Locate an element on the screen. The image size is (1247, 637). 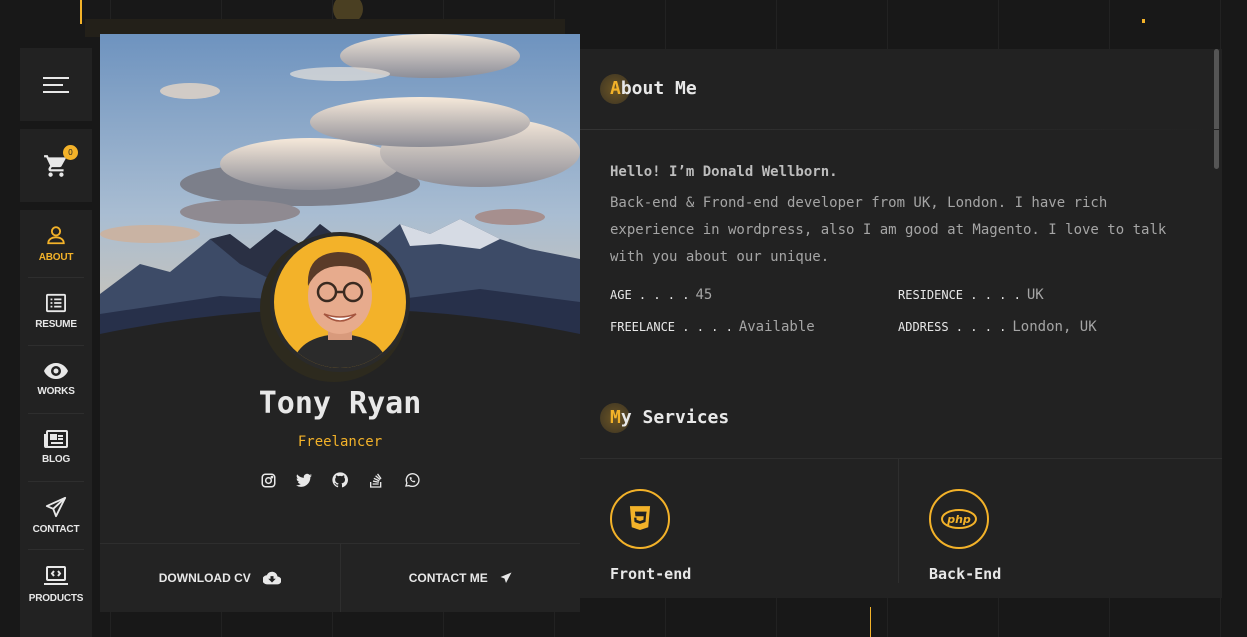
svg-text: php is located at coordinates (958, 519).